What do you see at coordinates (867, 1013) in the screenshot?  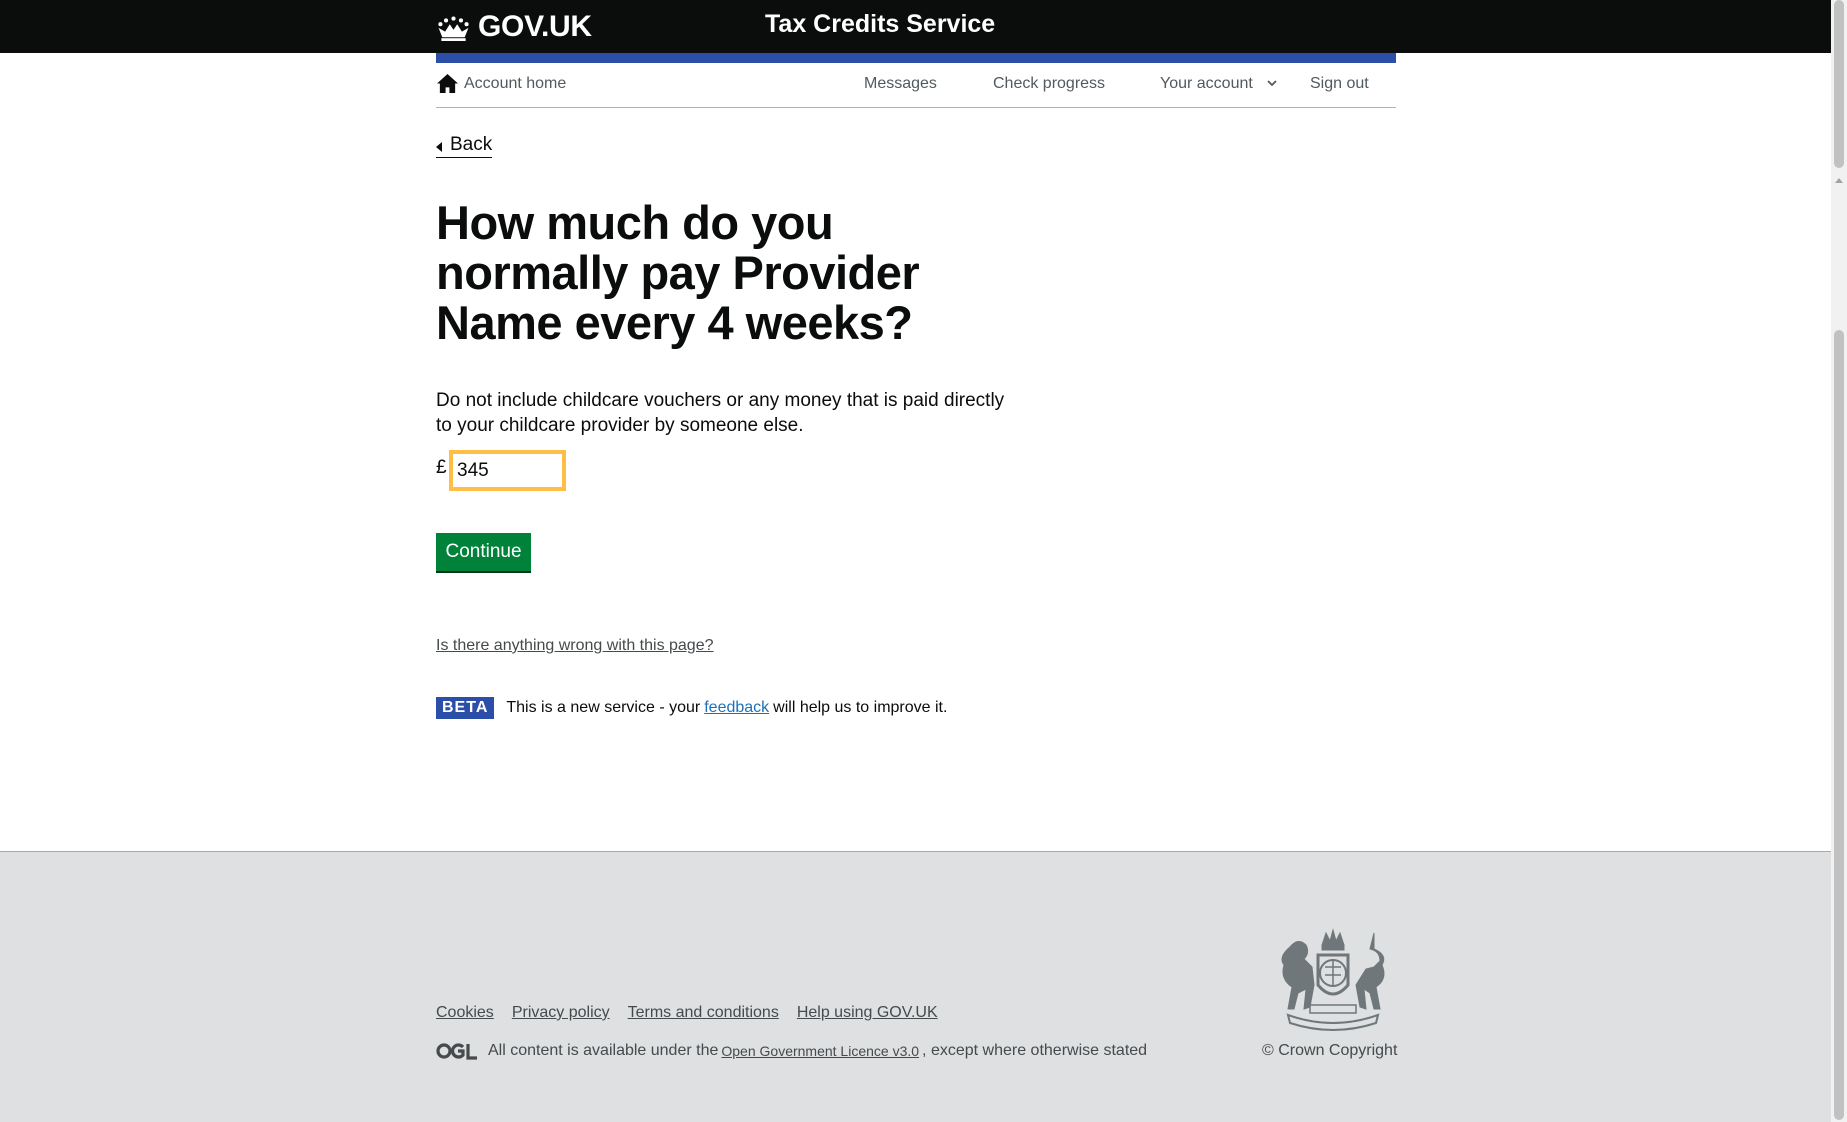 I see `footer-link-help: Help using GOV.UK` at bounding box center [867, 1013].